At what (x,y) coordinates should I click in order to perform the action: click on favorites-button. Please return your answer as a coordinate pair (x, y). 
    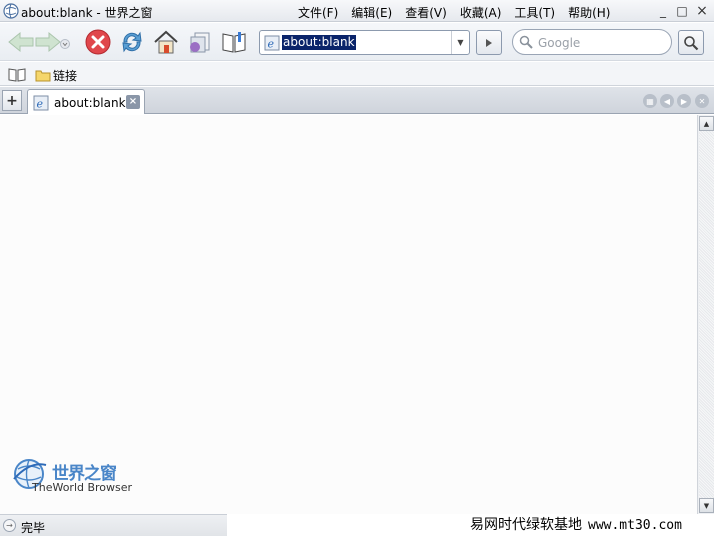
    Looking at the image, I should click on (234, 42).